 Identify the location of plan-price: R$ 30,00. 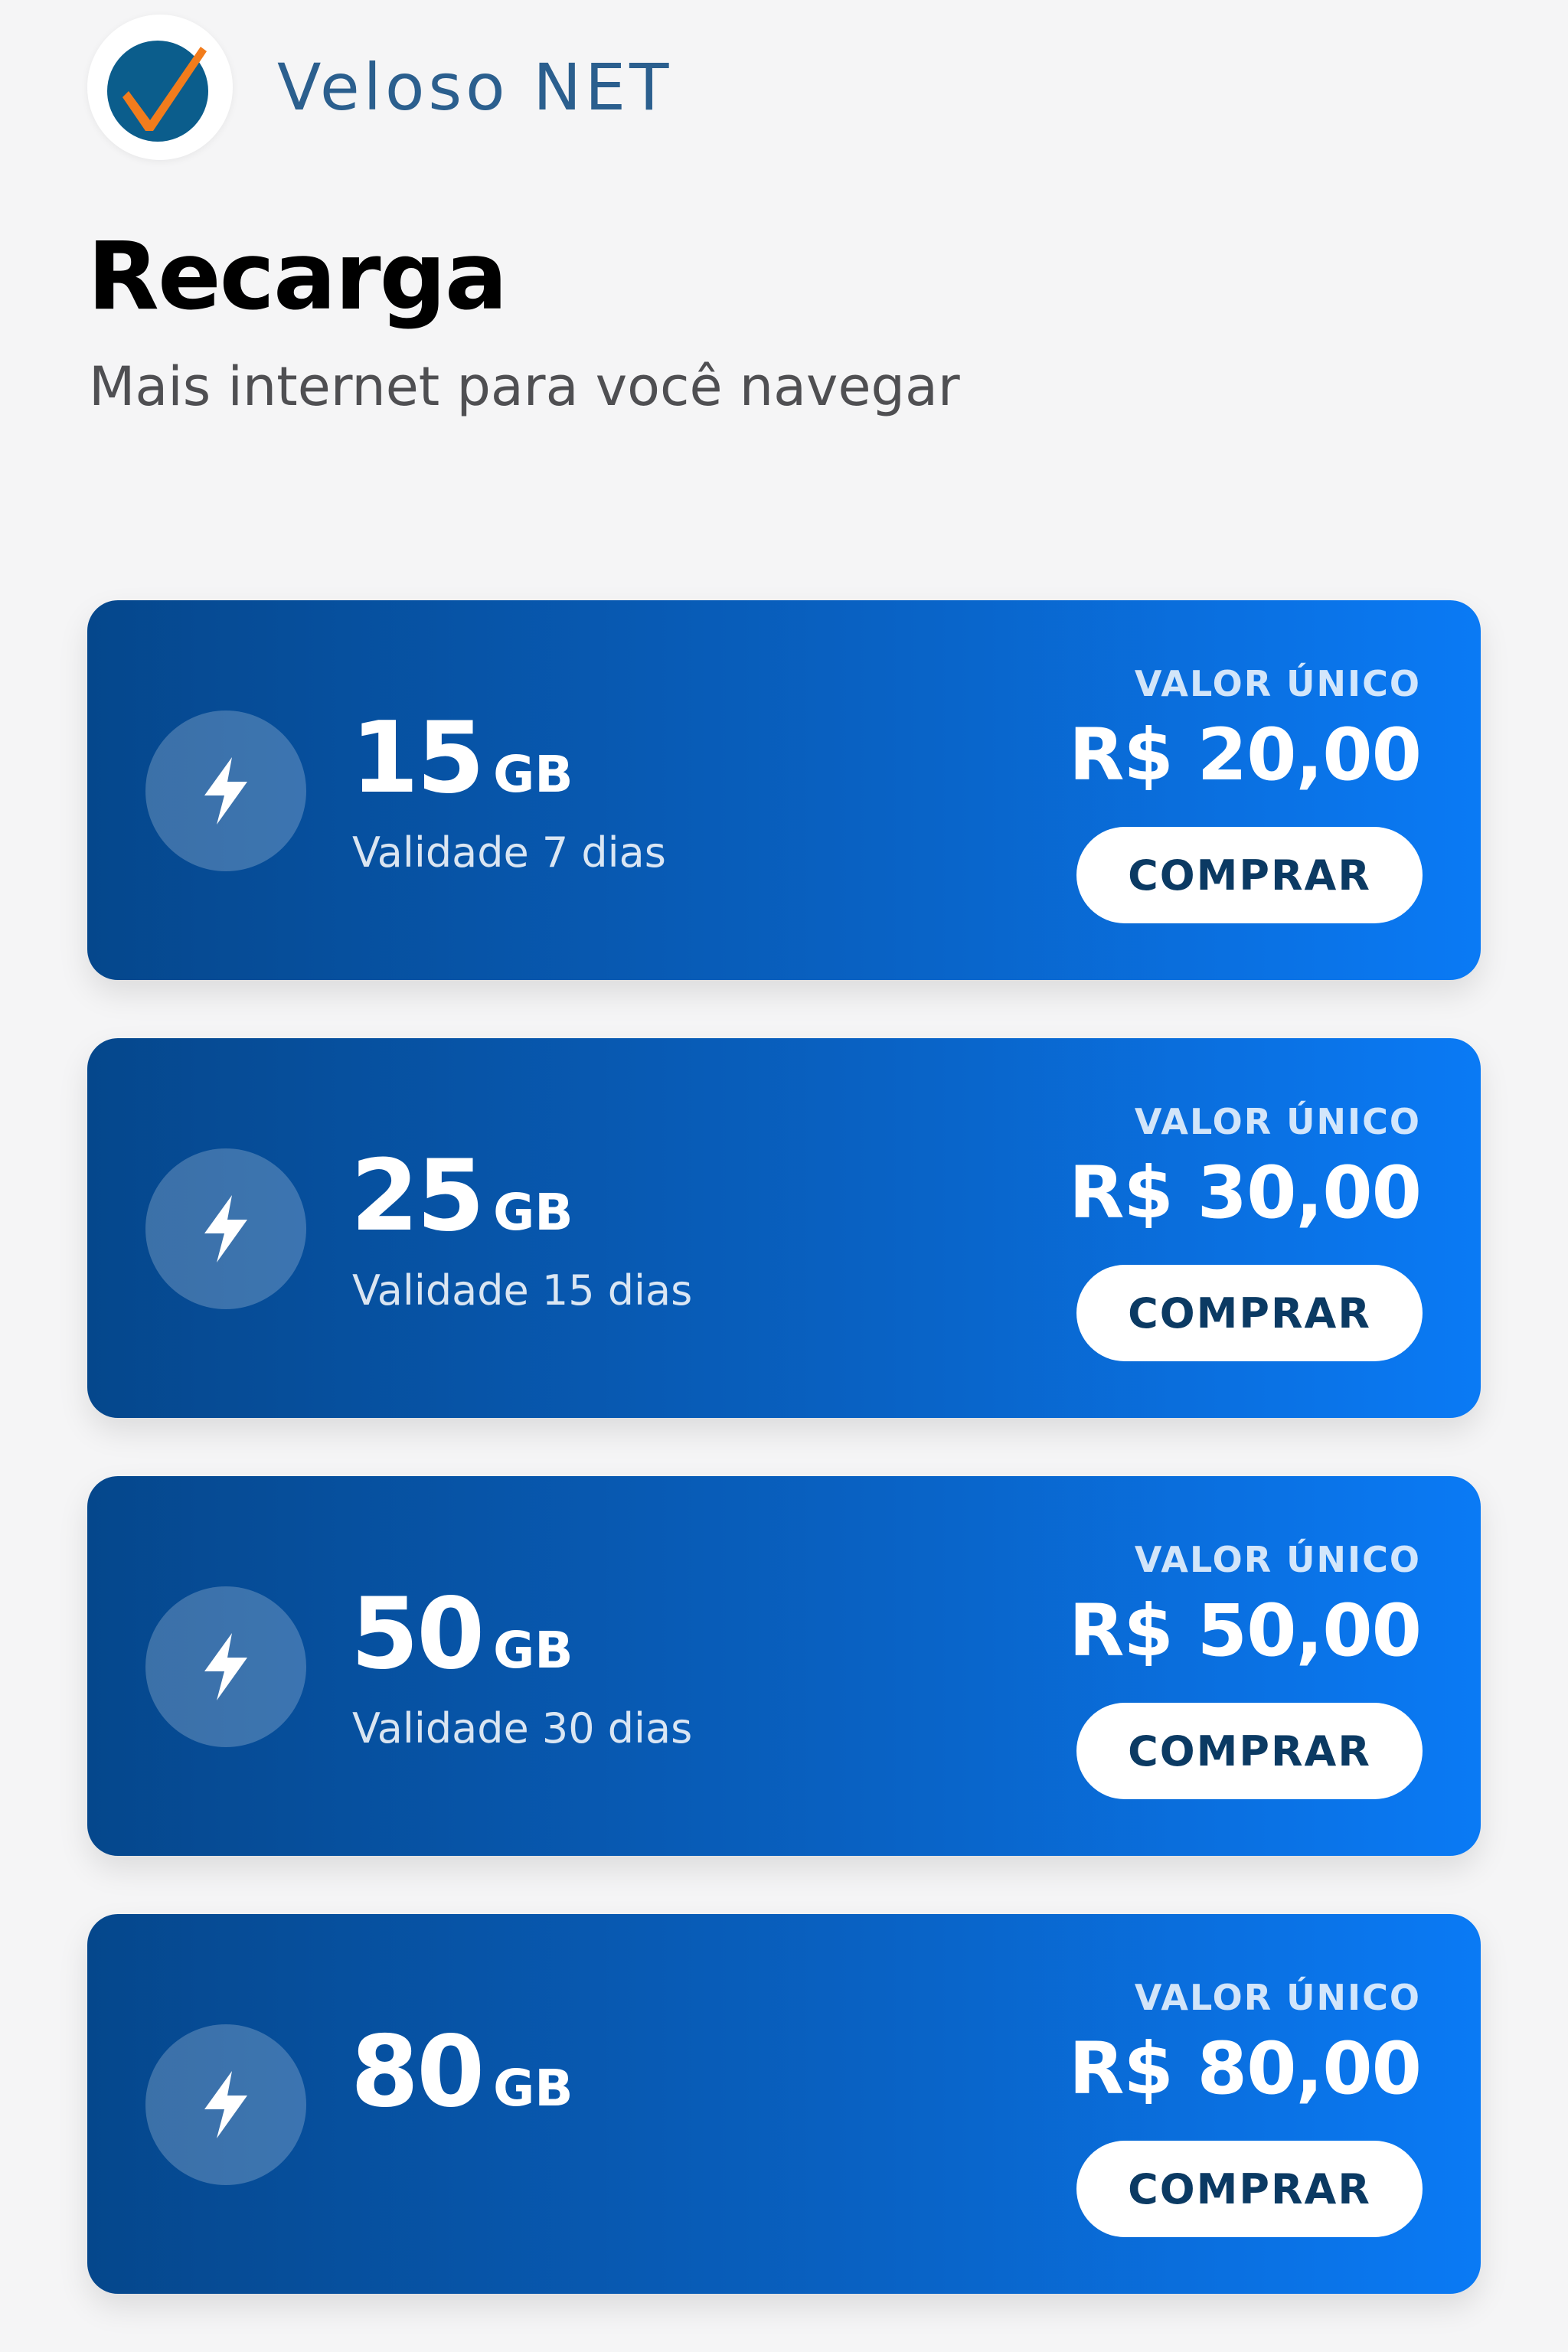
(1245, 1193).